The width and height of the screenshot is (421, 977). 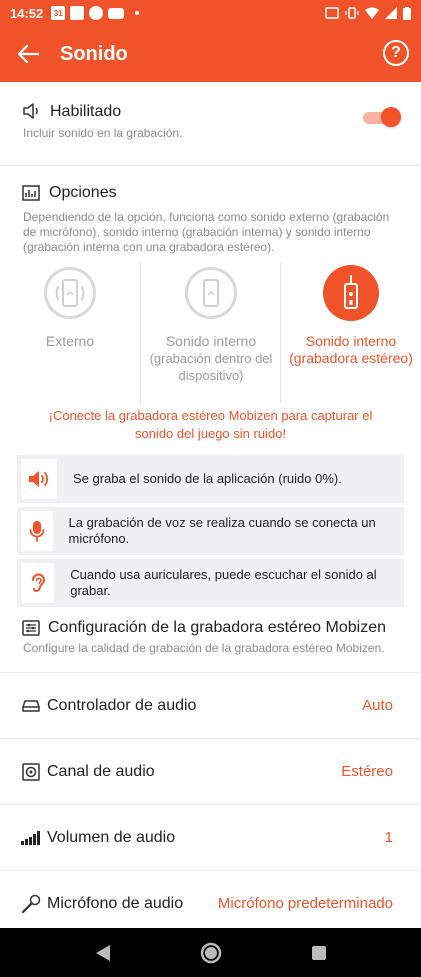 What do you see at coordinates (103, 133) in the screenshot?
I see `enabled-description: Incluir sonido en la grabación.` at bounding box center [103, 133].